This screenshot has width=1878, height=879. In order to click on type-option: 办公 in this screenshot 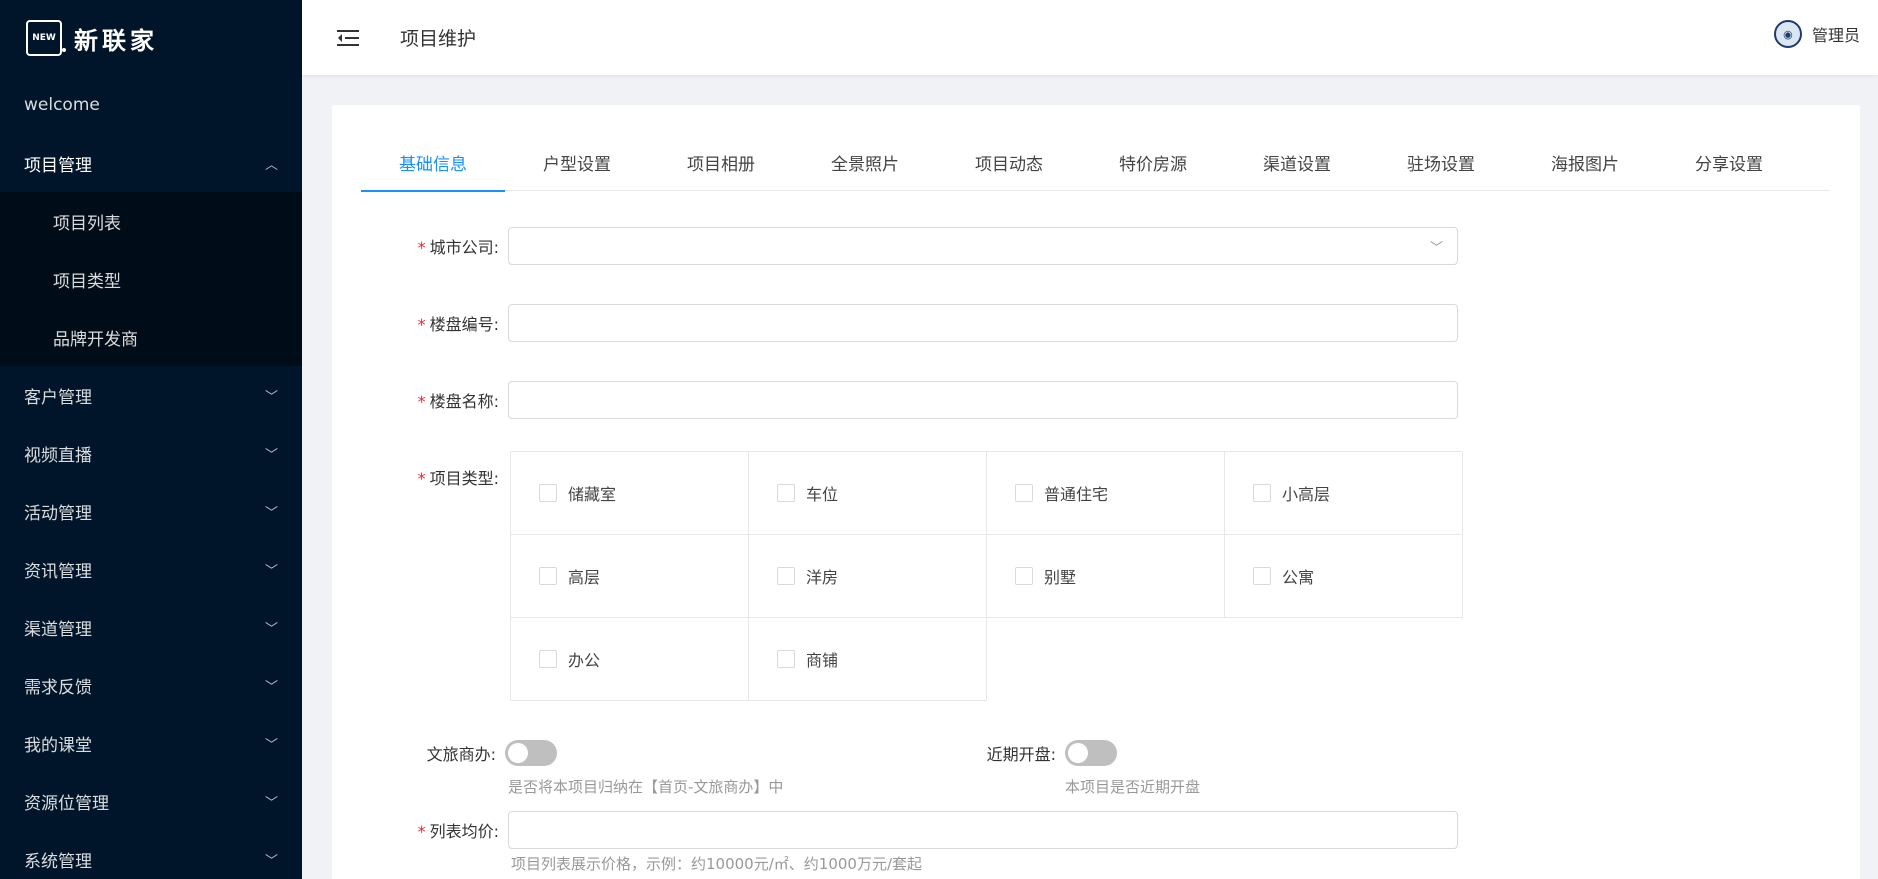, I will do `click(630, 659)`.